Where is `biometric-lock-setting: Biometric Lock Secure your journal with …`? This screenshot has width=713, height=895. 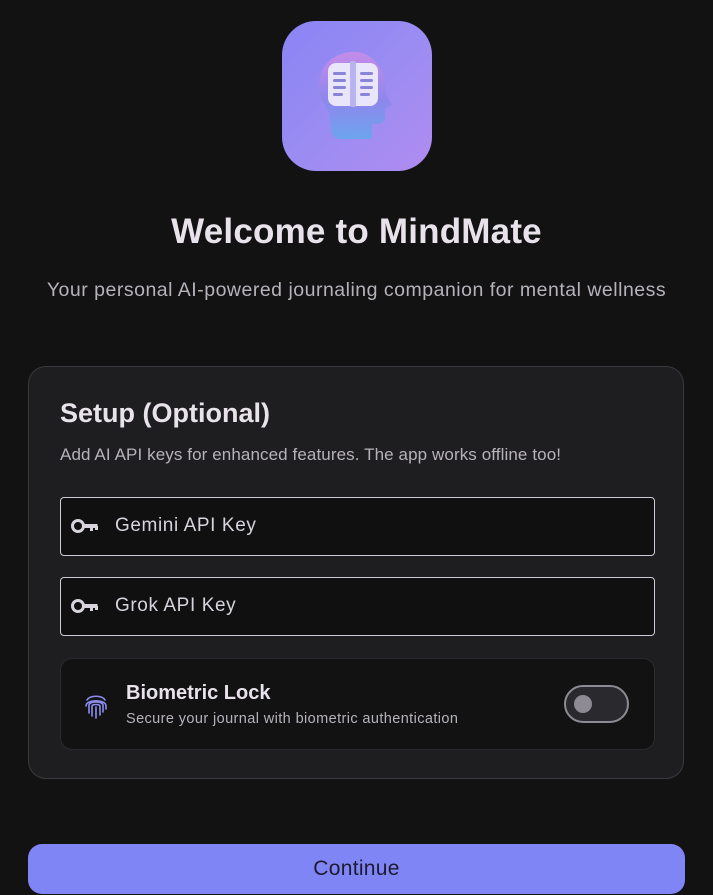 biometric-lock-setting: Biometric Lock Secure your journal with … is located at coordinates (357, 704).